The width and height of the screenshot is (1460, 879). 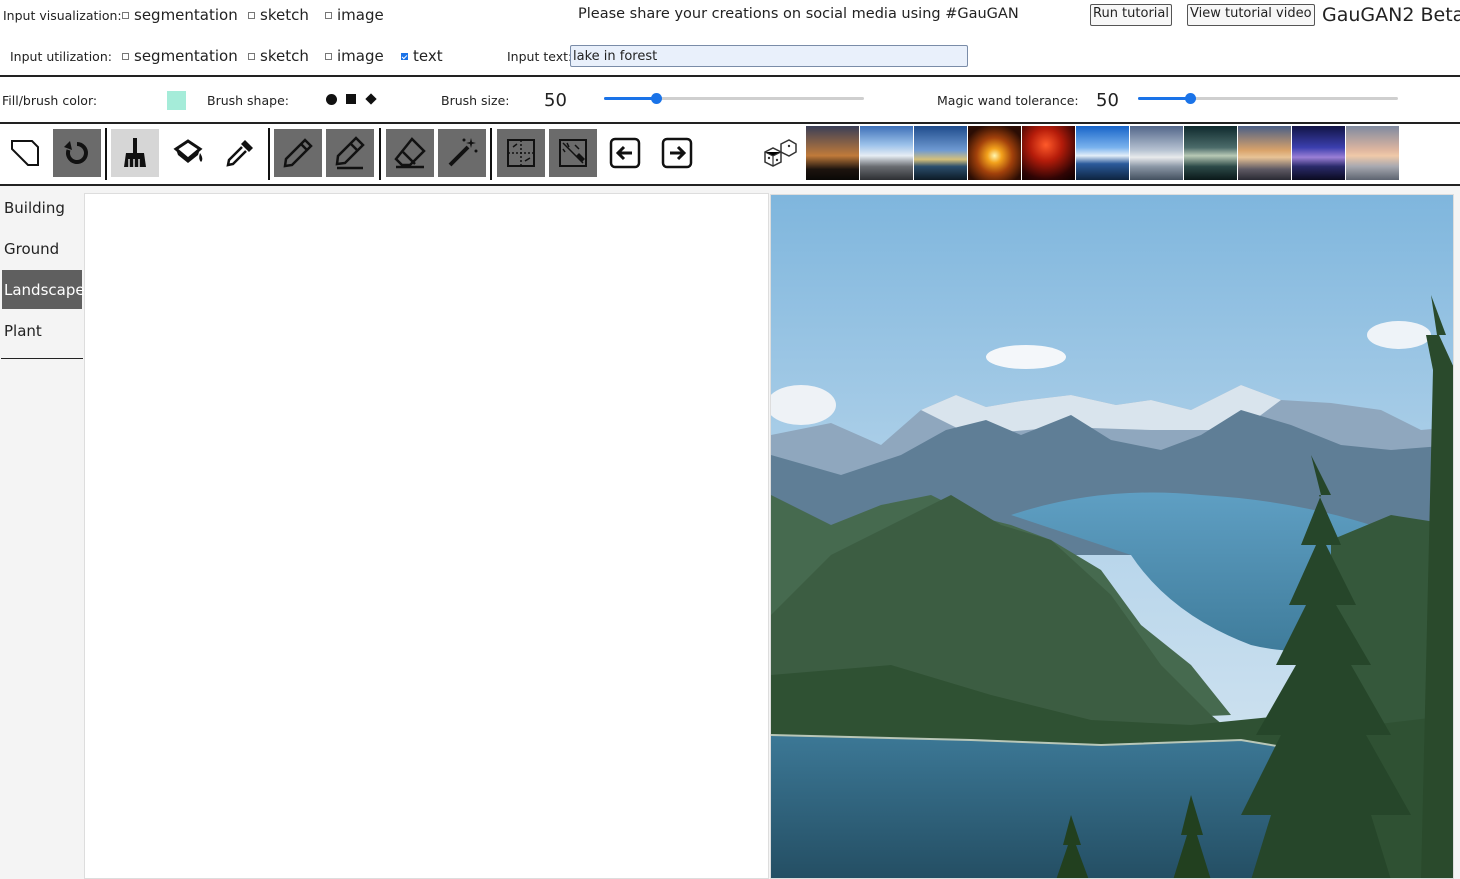 What do you see at coordinates (540, 56) in the screenshot?
I see `input-text-label: Input text:` at bounding box center [540, 56].